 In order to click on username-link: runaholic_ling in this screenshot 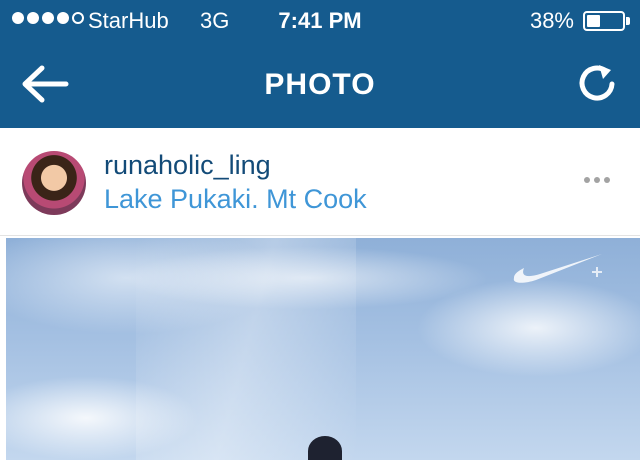, I will do `click(187, 165)`.